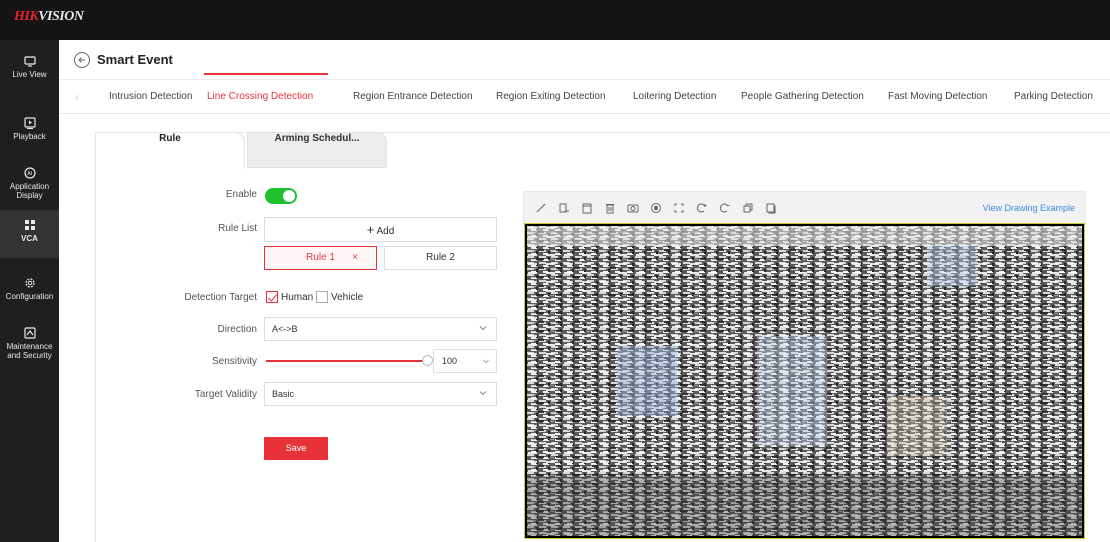 This screenshot has height=542, width=1110. What do you see at coordinates (170, 150) in the screenshot?
I see `subtab-rule: Rule` at bounding box center [170, 150].